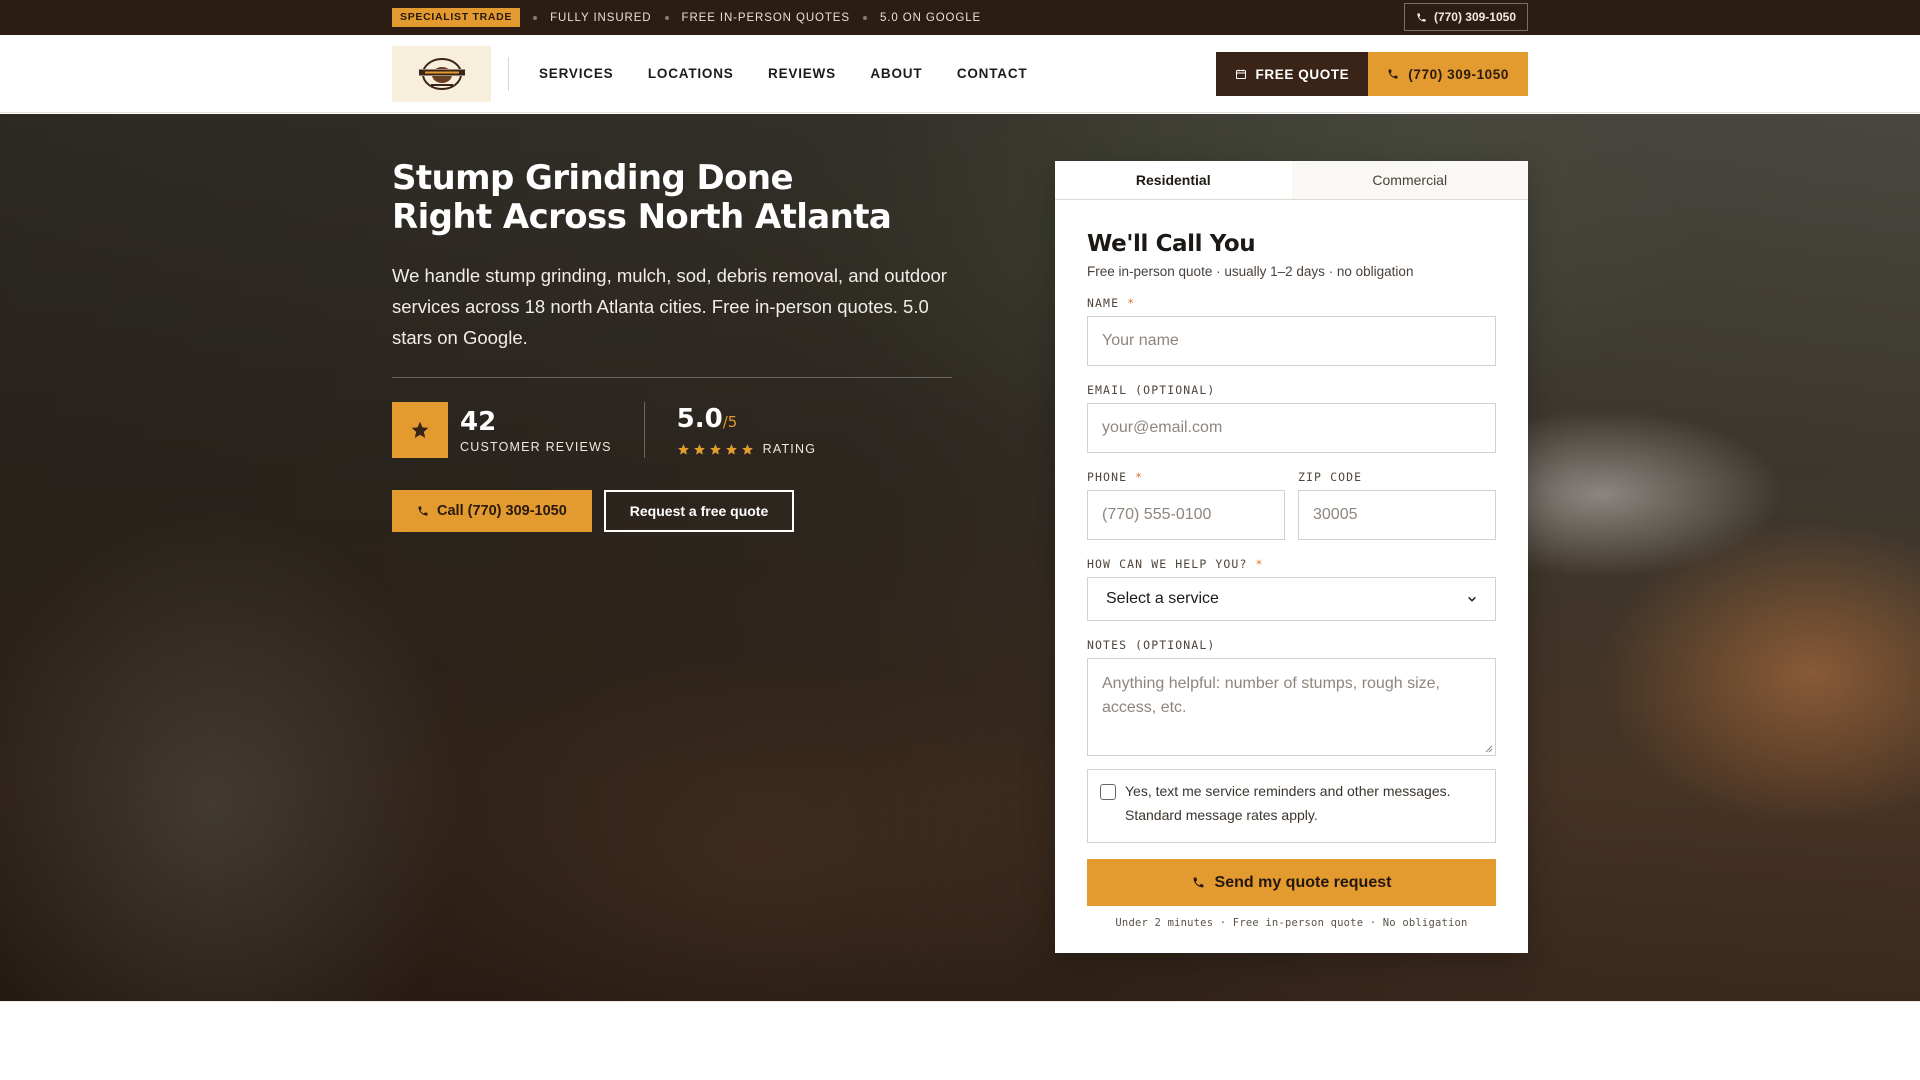 The width and height of the screenshot is (1920, 1080). Describe the element at coordinates (765, 17) in the screenshot. I see `topbar-item-quotes: FREE IN-PERSON QUOTES` at that location.